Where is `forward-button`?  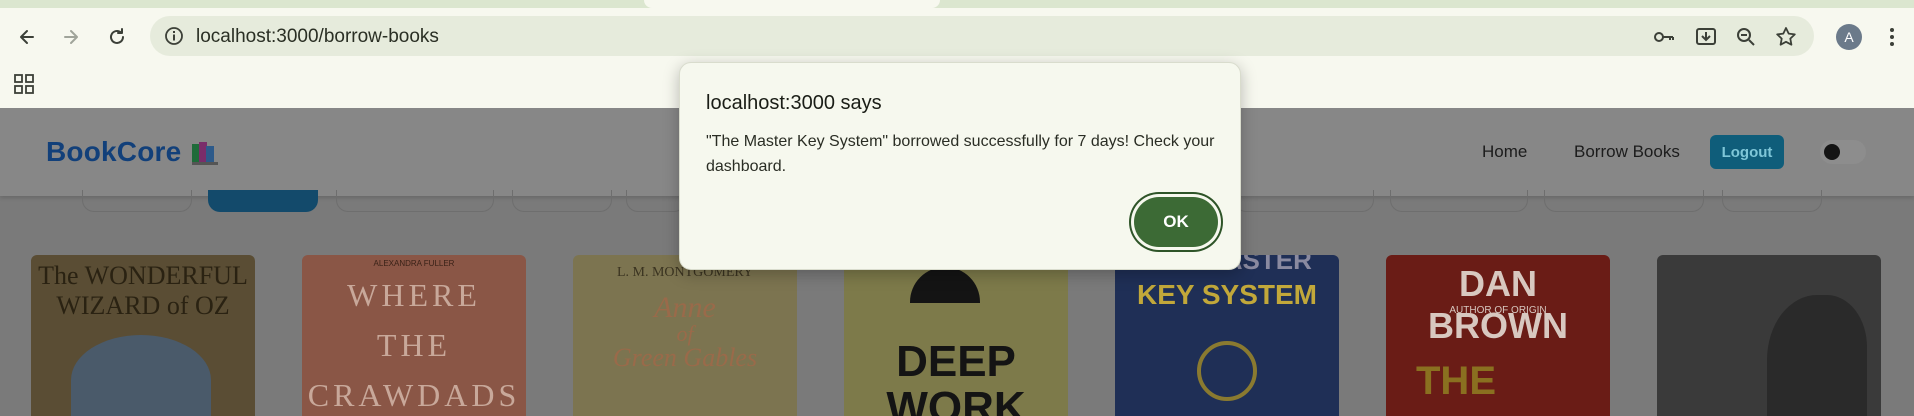
forward-button is located at coordinates (71, 37).